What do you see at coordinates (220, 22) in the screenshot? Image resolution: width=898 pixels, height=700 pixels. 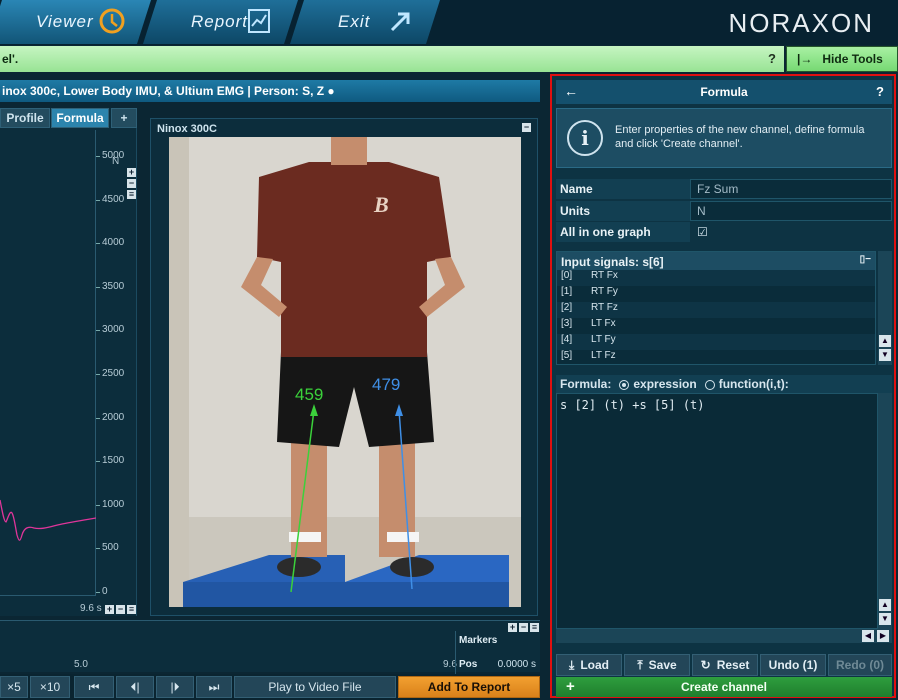 I see `report-tab: Report` at bounding box center [220, 22].